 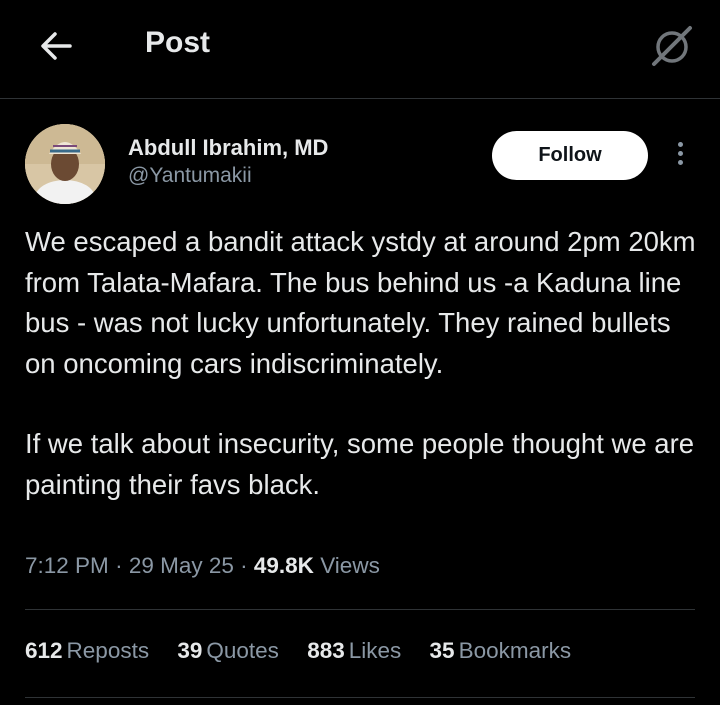 I want to click on post-meta: 7:12 PM · 29 May 25 · 49.8K Views, so click(x=202, y=566).